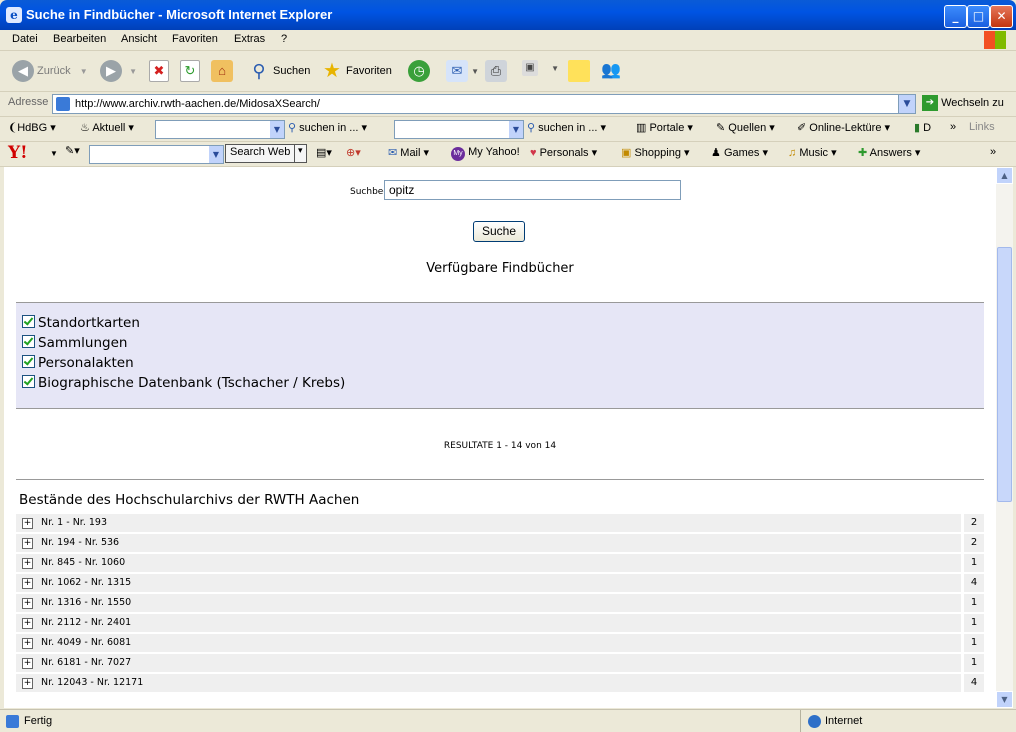 This screenshot has width=1016, height=732. I want to click on back-dropdown-icon: ▼, so click(84, 71).